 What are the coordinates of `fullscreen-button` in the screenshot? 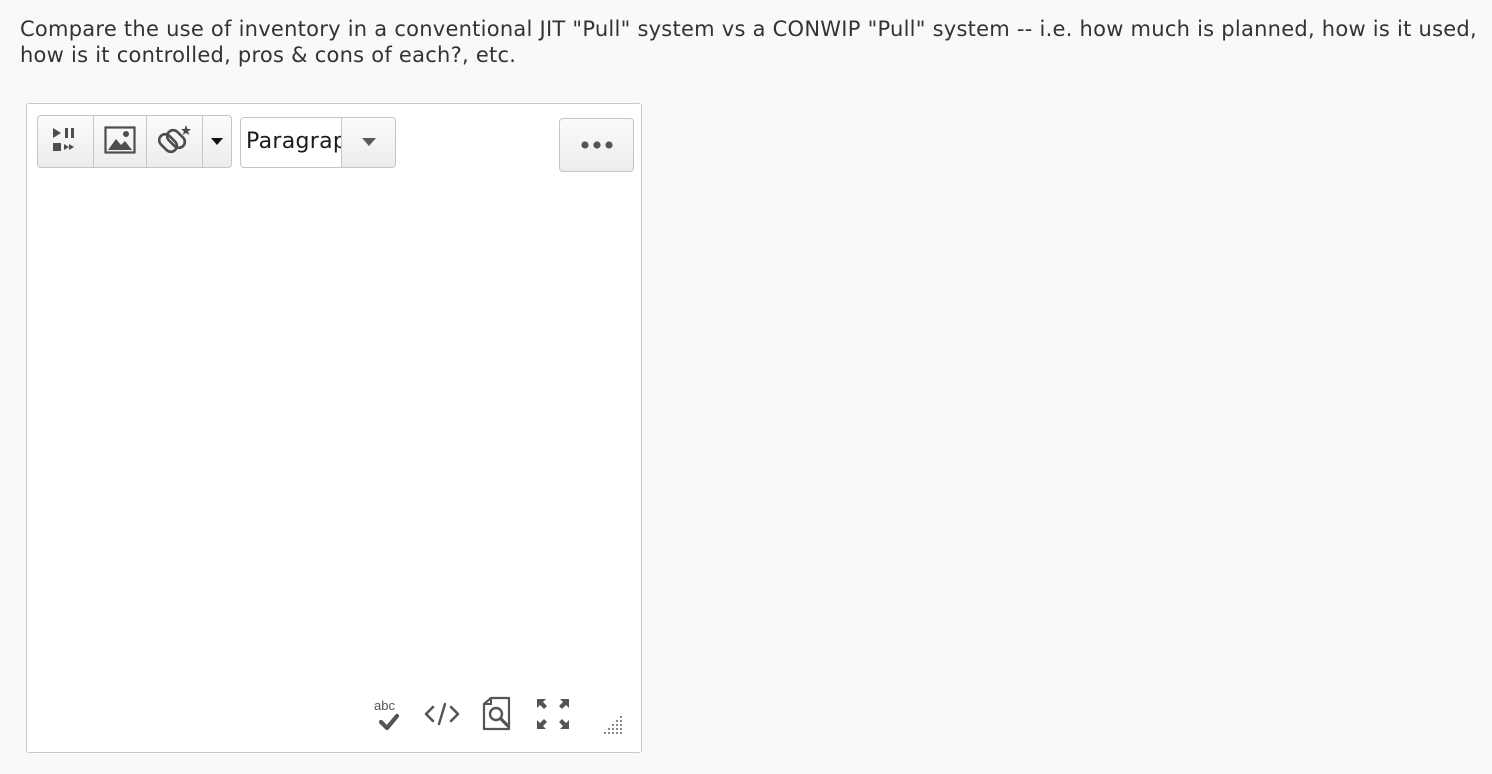 It's located at (553, 716).